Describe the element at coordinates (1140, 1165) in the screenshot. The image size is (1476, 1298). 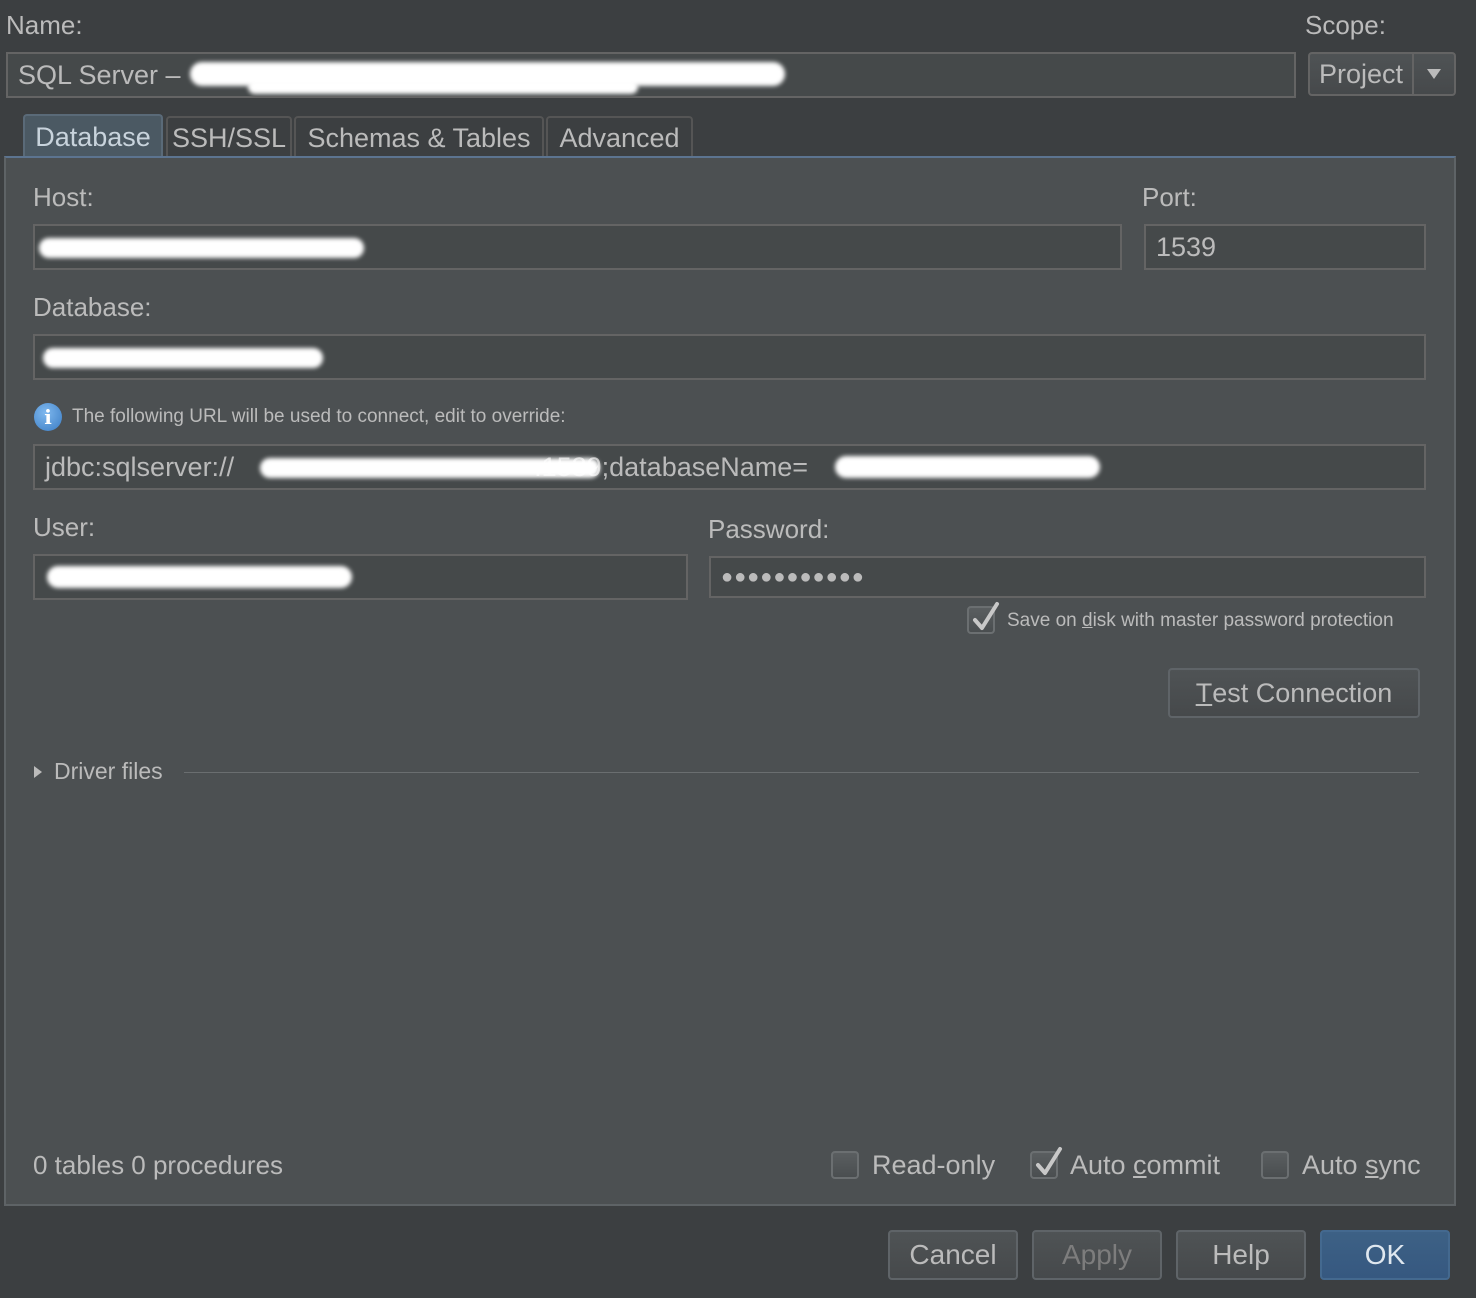
I see `auto-commit-label-mnemonic: c` at that location.